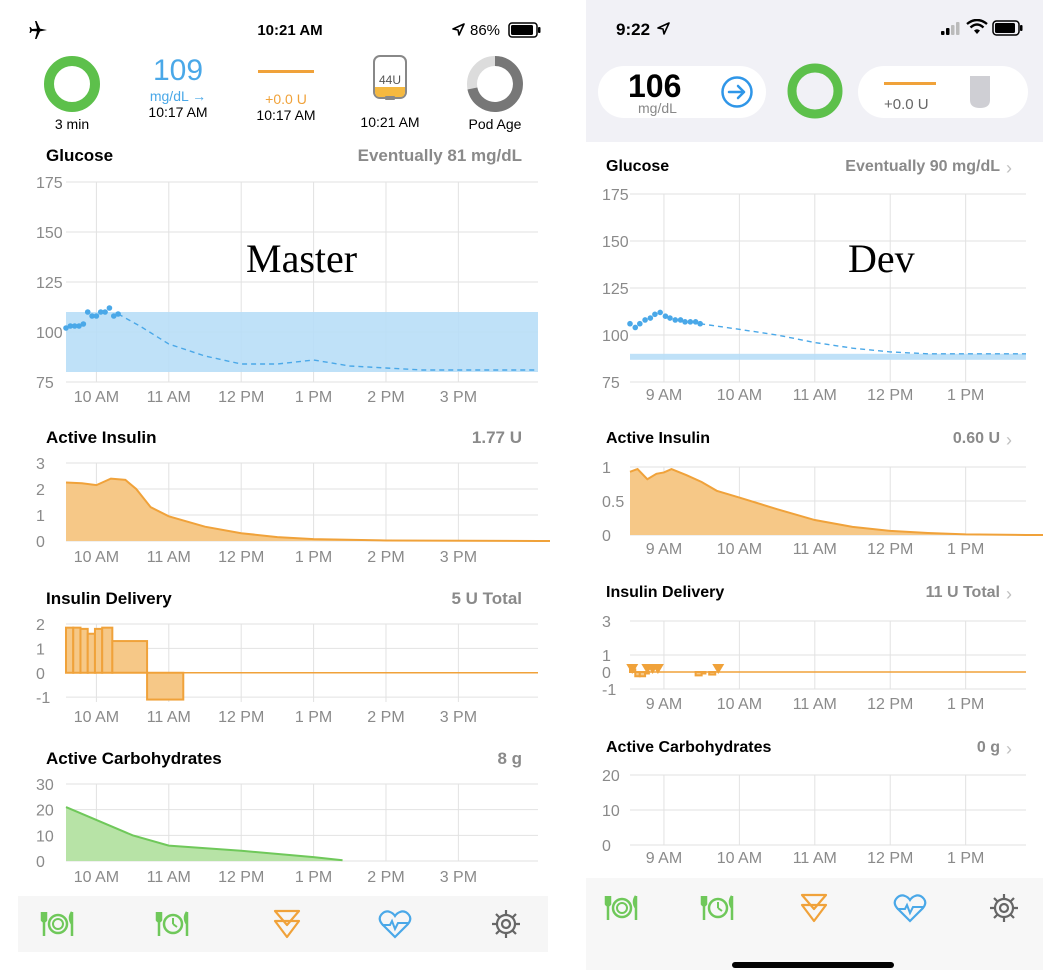 The image size is (1043, 970). I want to click on master-label: Master, so click(302, 258).